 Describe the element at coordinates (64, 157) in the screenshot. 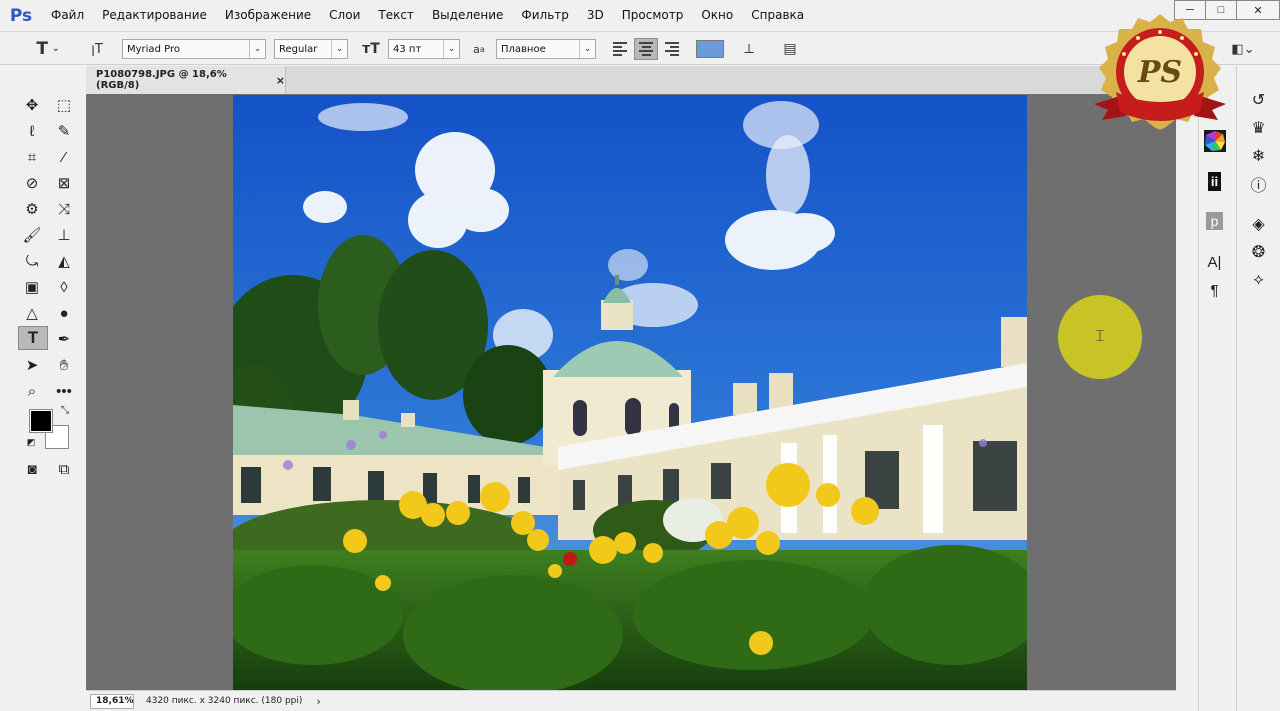

I see `eyedropper-tool: ⁄` at that location.